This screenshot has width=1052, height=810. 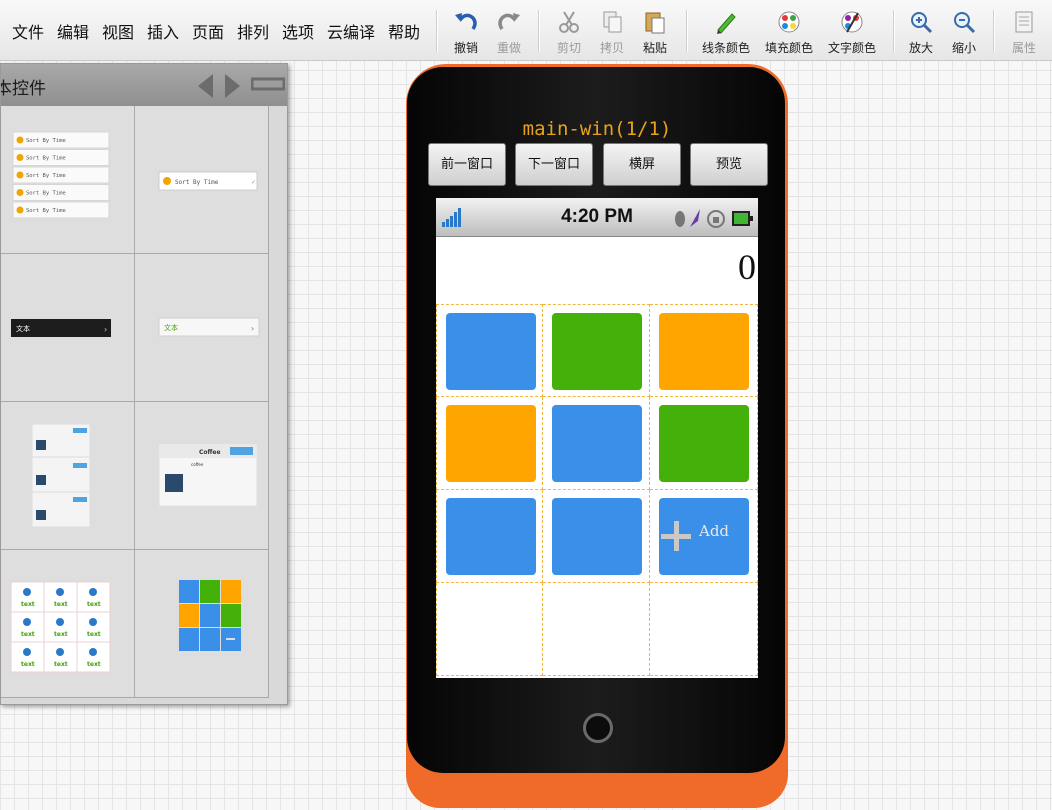 I want to click on dropdown-thumbnail: Sort By Time ✓, so click(x=208, y=181).